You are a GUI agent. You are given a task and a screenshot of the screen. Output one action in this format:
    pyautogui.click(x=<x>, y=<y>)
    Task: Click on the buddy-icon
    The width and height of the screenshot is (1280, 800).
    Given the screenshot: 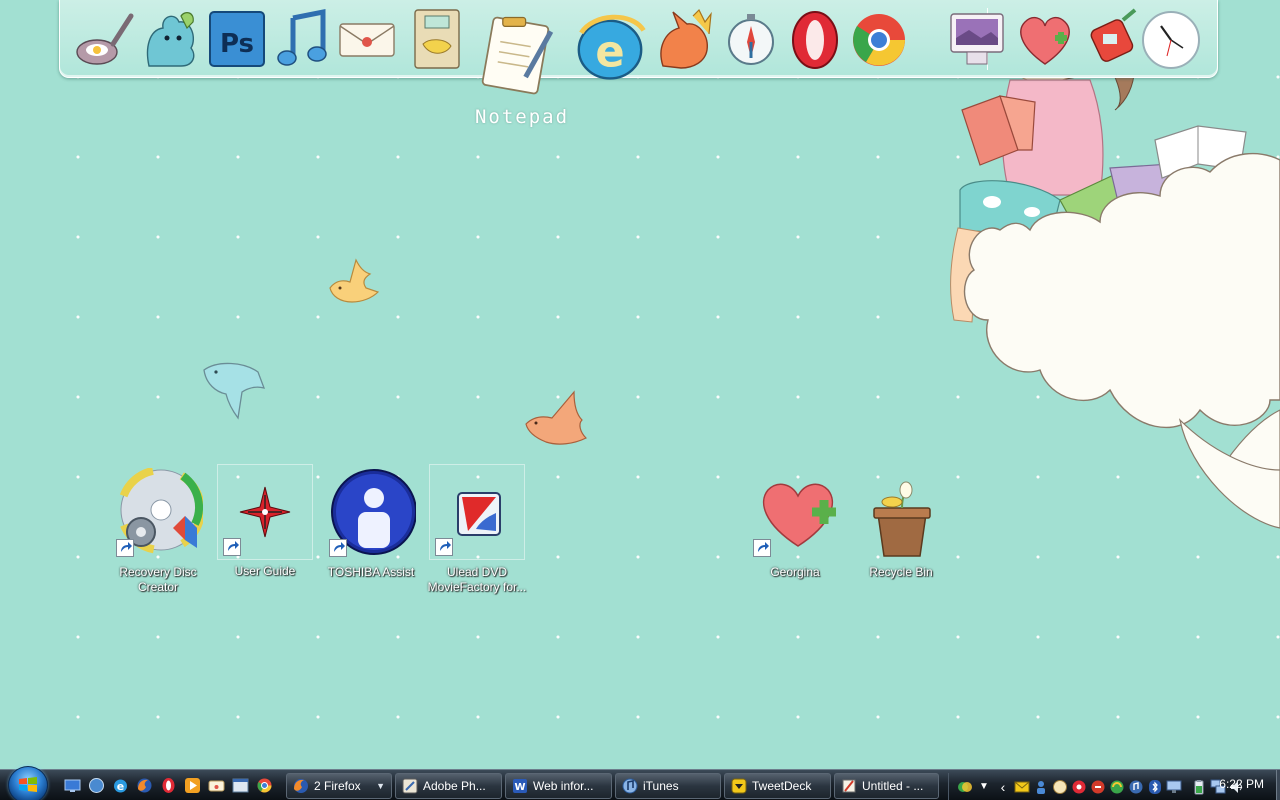 What is the action you would take?
    pyautogui.click(x=171, y=39)
    